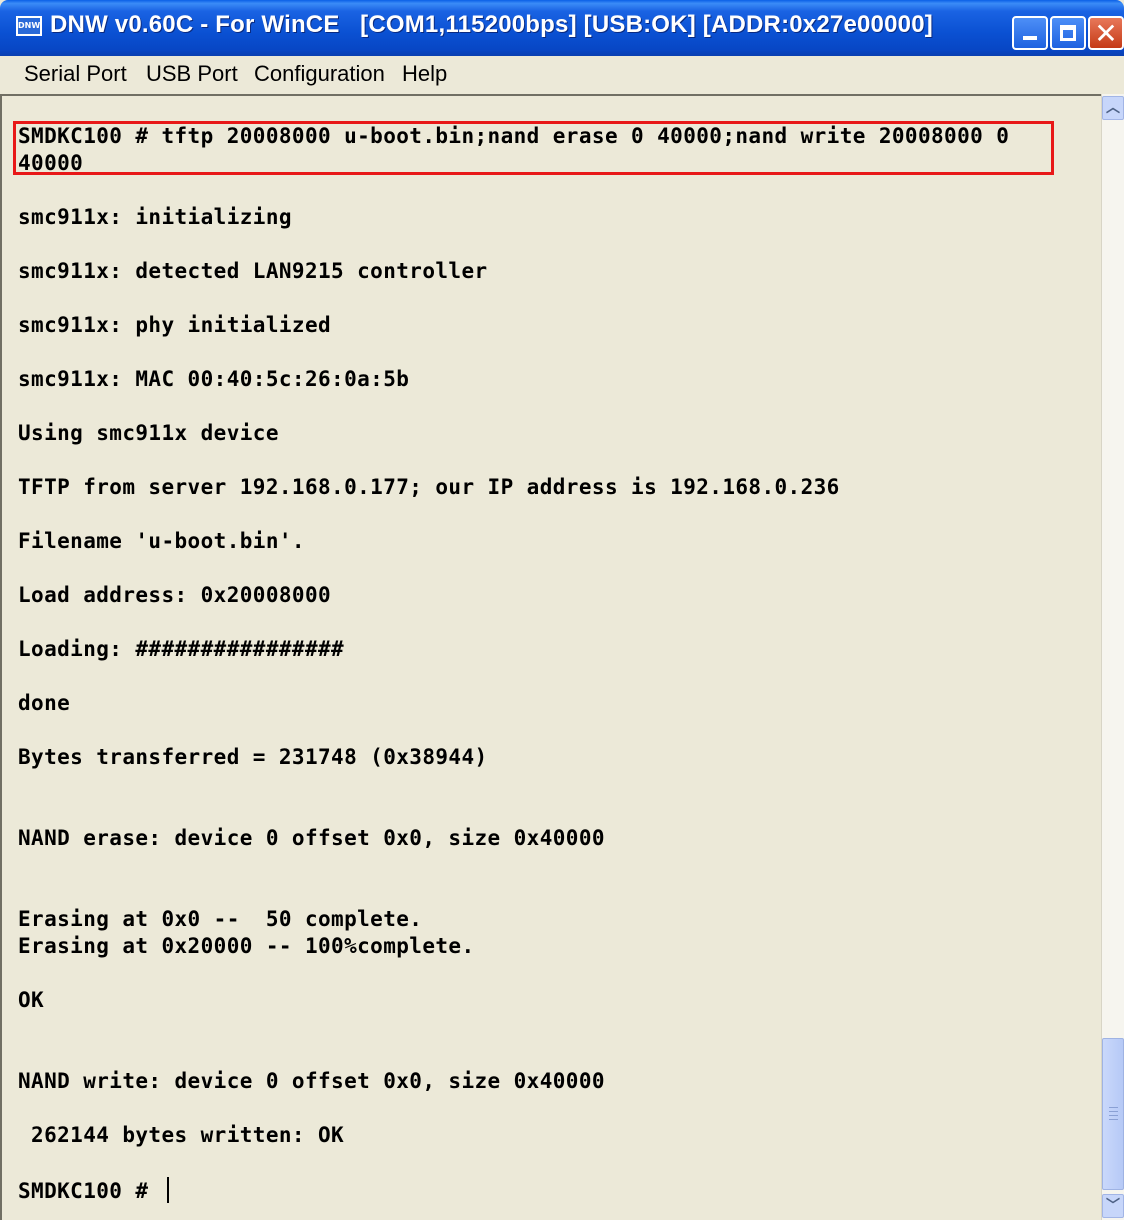 The height and width of the screenshot is (1220, 1124). What do you see at coordinates (253, 757) in the screenshot?
I see `terminal-line: Bytes transferred = 231748 (0x38944)` at bounding box center [253, 757].